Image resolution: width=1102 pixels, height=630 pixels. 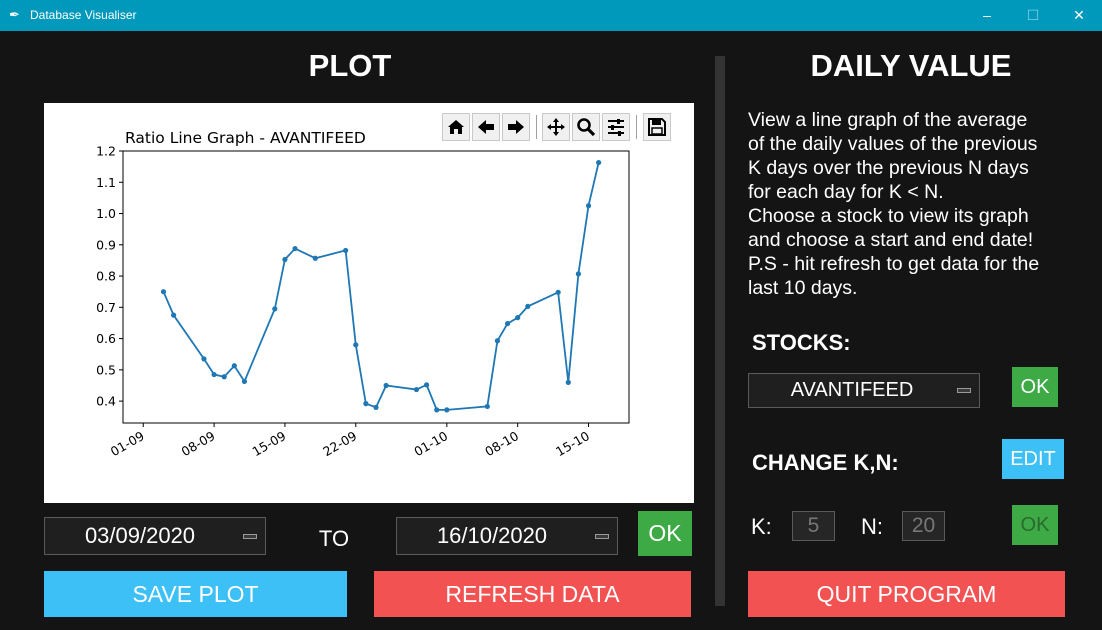 I want to click on description-line: Choose a stock to view its graph, so click(x=888, y=216).